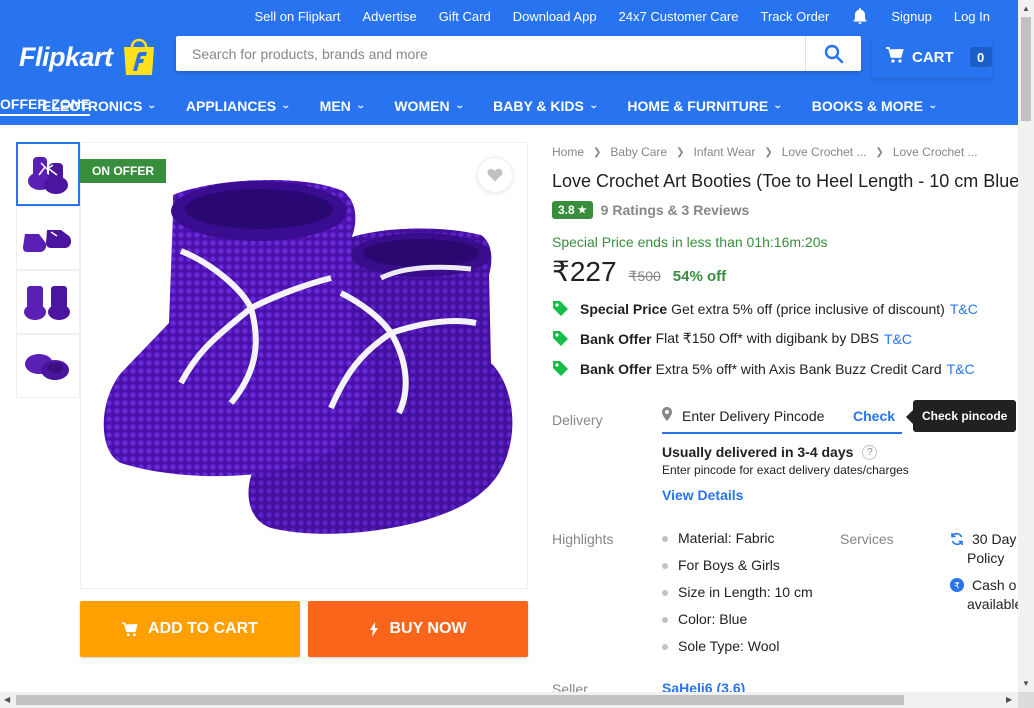  Describe the element at coordinates (745, 592) in the screenshot. I see `highlight-text: Size in Length: 10 cm` at that location.